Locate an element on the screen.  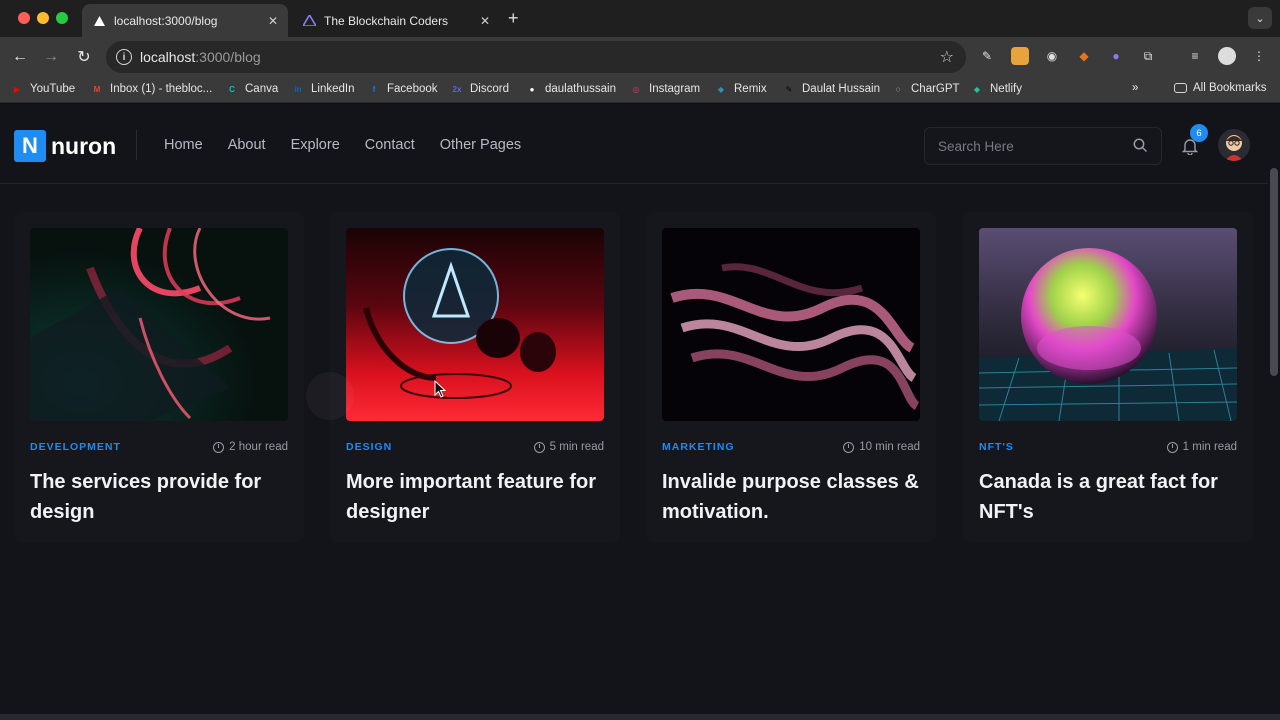
search-input is located at coordinates (1033, 146).